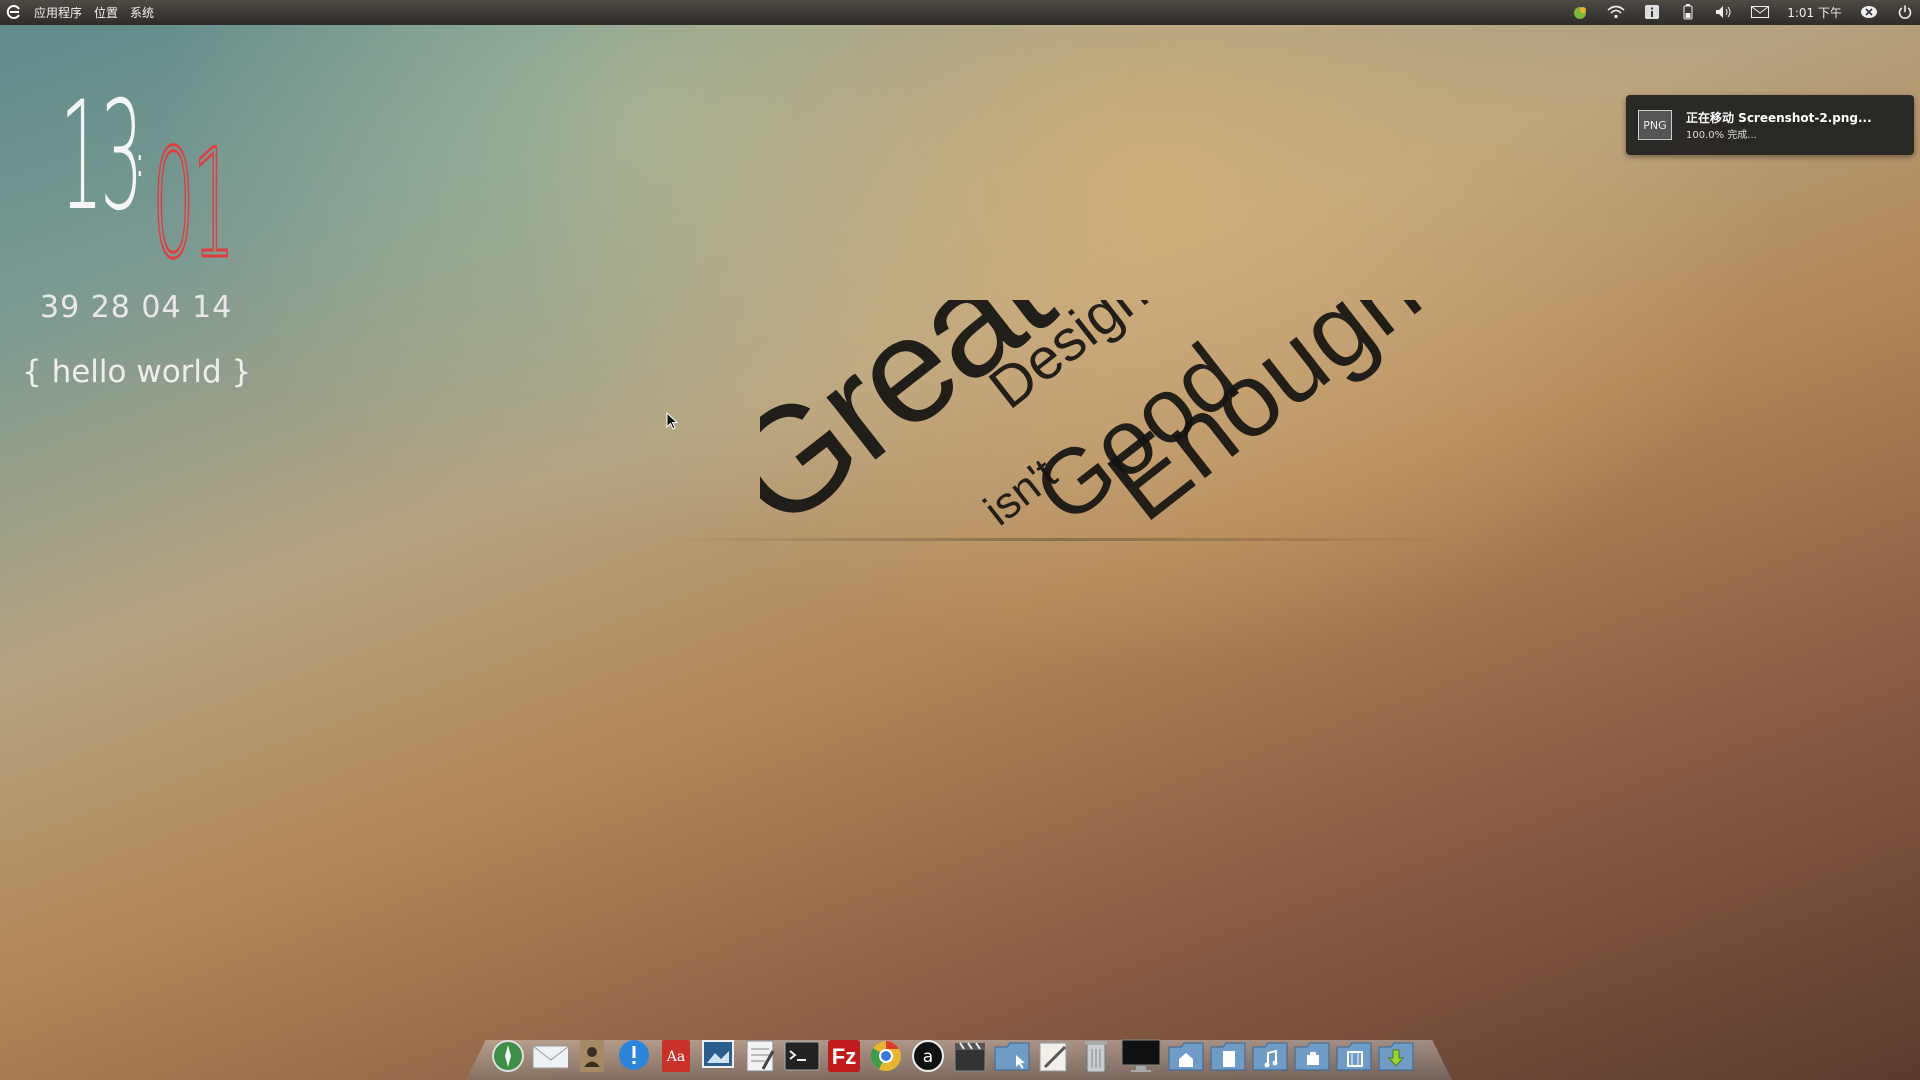 This screenshot has width=1920, height=1080. What do you see at coordinates (550, 1056) in the screenshot?
I see `mail-icon` at bounding box center [550, 1056].